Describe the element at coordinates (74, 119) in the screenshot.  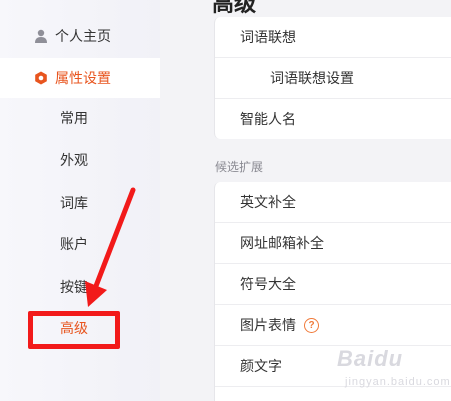
I see `nav-sub-common: 常用` at that location.